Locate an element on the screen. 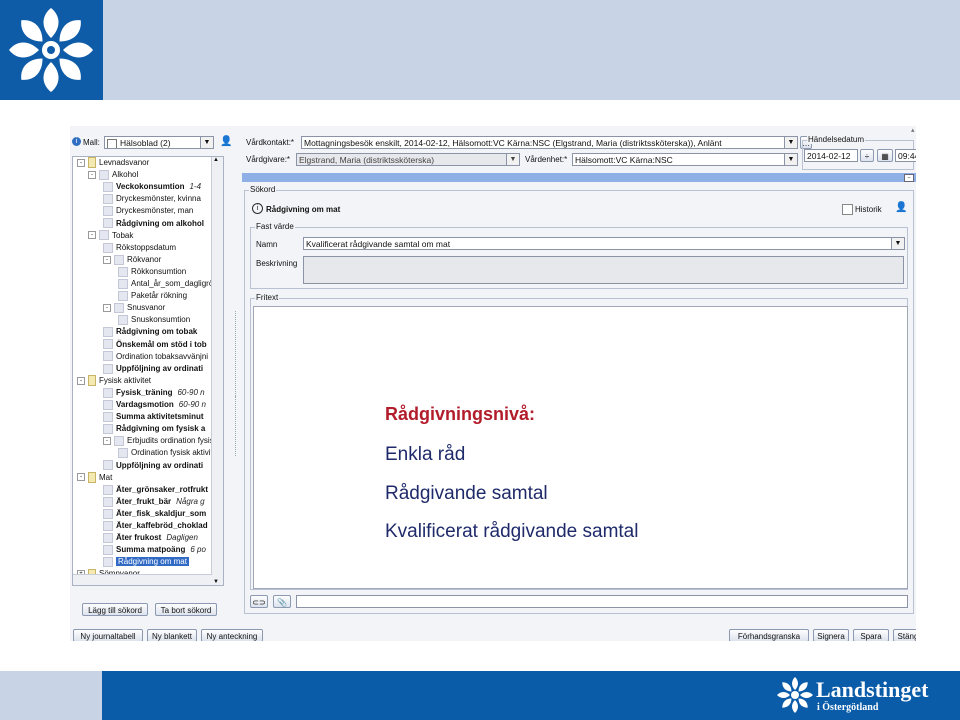 This screenshot has width=960, height=720. tree-item: Rådgivning om fysisk a is located at coordinates (154, 429).